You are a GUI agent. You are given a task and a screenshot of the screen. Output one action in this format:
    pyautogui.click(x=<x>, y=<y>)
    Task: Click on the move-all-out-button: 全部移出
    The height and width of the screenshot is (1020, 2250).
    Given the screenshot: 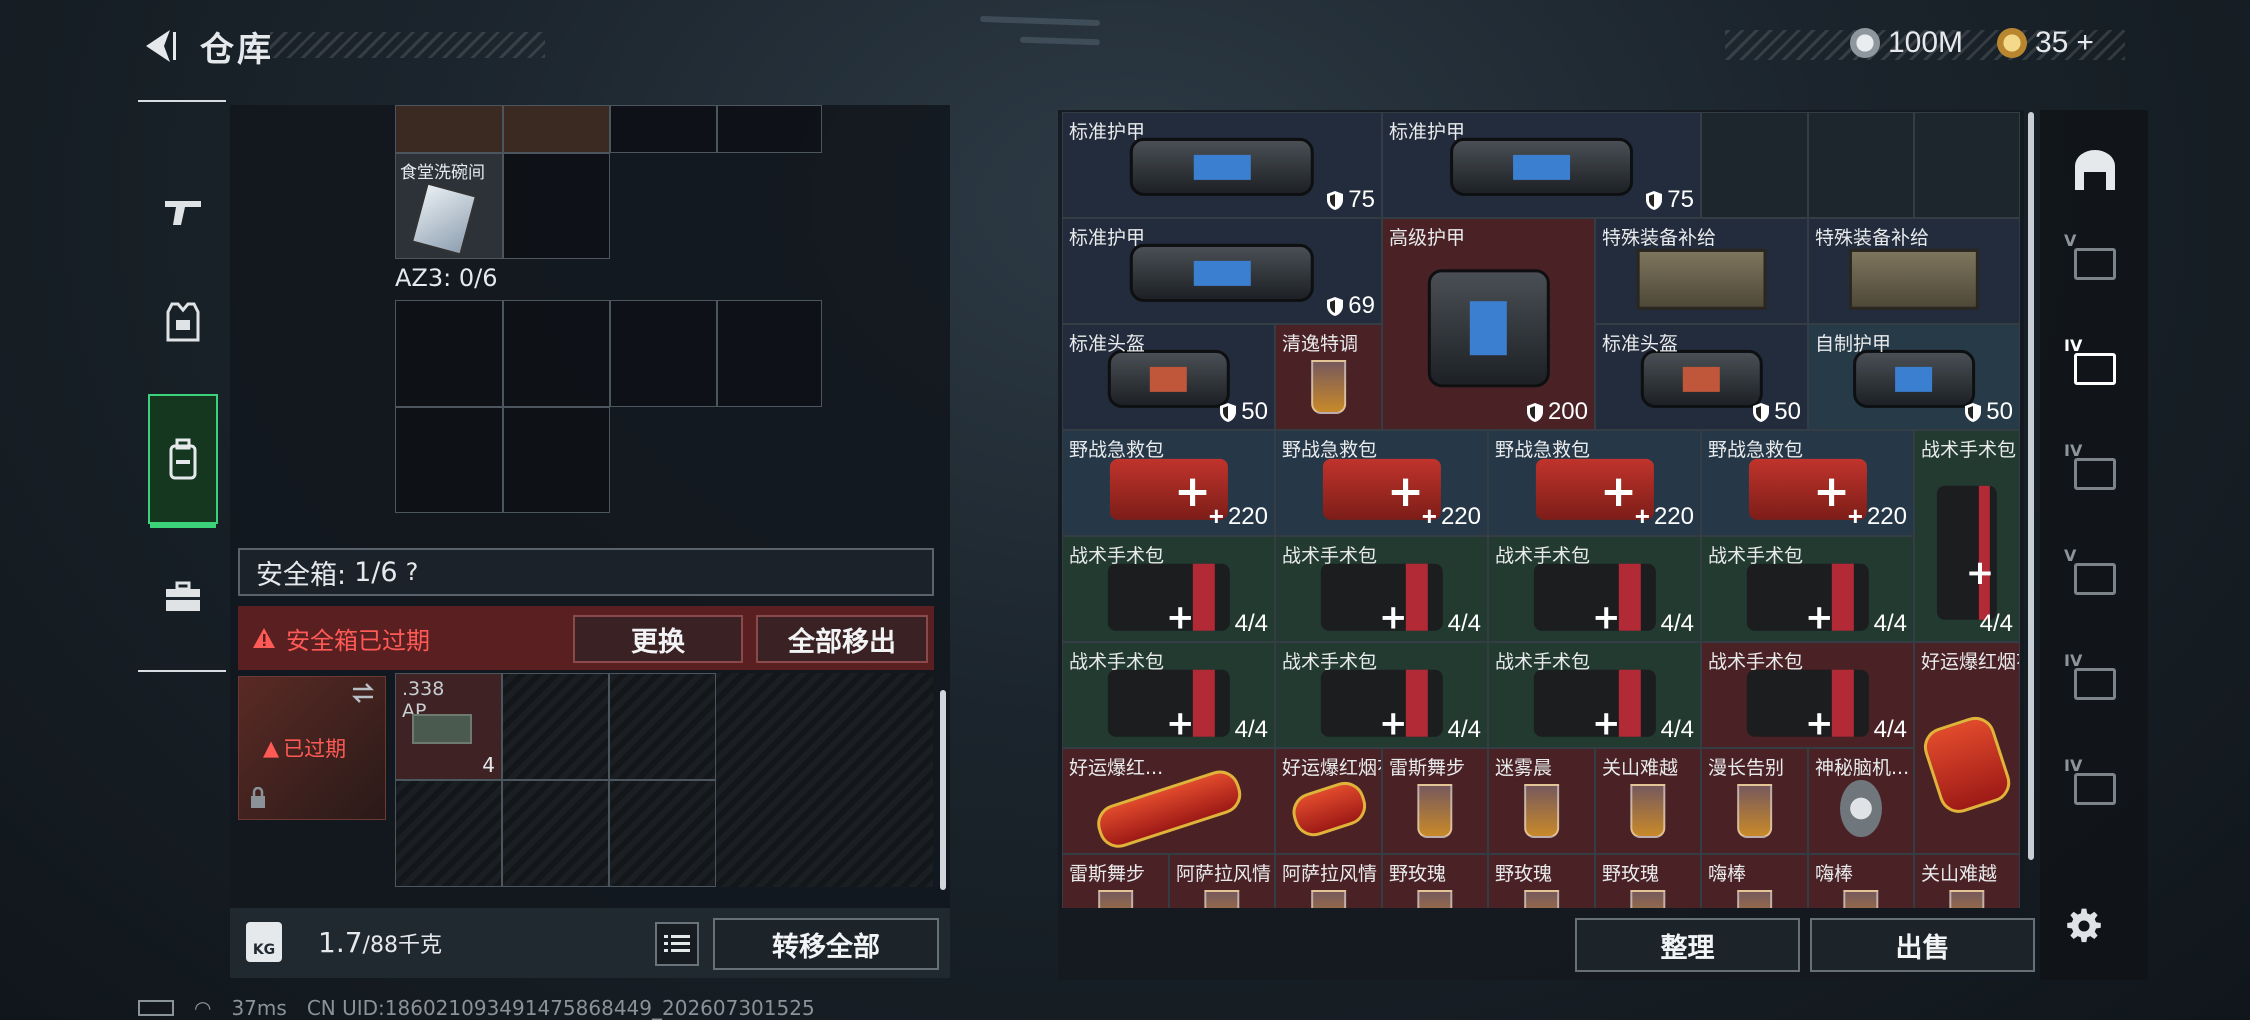 What is the action you would take?
    pyautogui.click(x=842, y=639)
    